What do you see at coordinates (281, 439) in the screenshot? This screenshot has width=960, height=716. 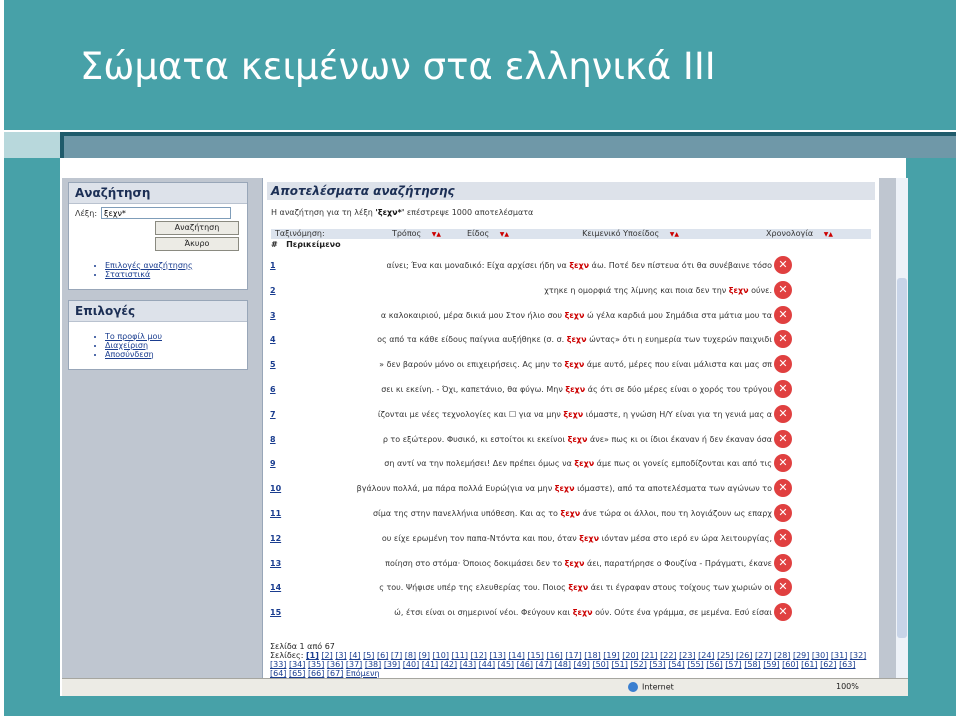 I see `result-number-link: 8` at bounding box center [281, 439].